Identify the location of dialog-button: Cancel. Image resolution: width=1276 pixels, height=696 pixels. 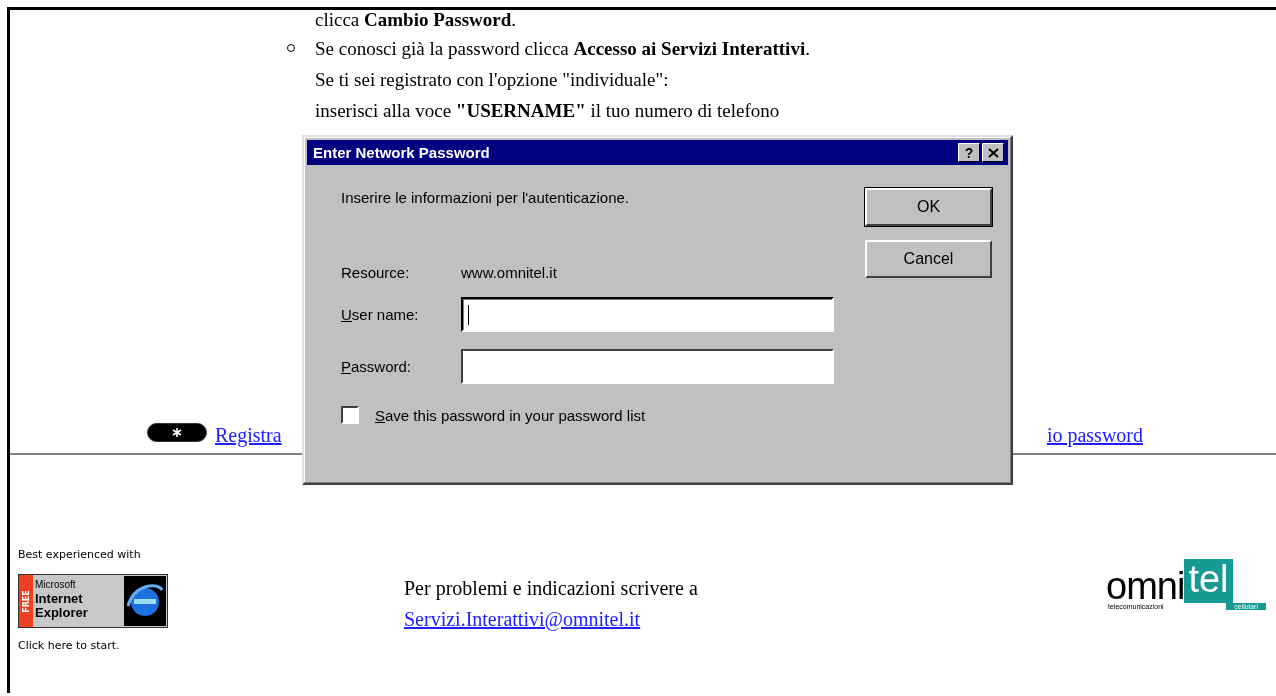
(928, 259).